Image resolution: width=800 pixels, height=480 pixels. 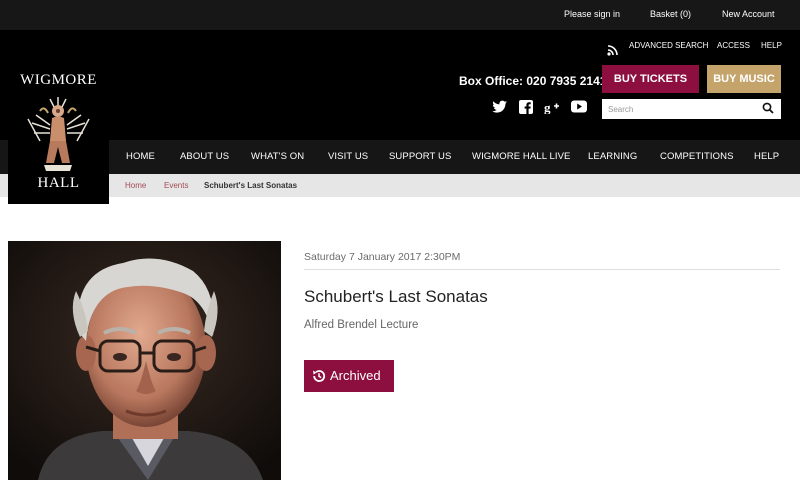 What do you see at coordinates (176, 185) in the screenshot?
I see `breadcrumb-events: Events` at bounding box center [176, 185].